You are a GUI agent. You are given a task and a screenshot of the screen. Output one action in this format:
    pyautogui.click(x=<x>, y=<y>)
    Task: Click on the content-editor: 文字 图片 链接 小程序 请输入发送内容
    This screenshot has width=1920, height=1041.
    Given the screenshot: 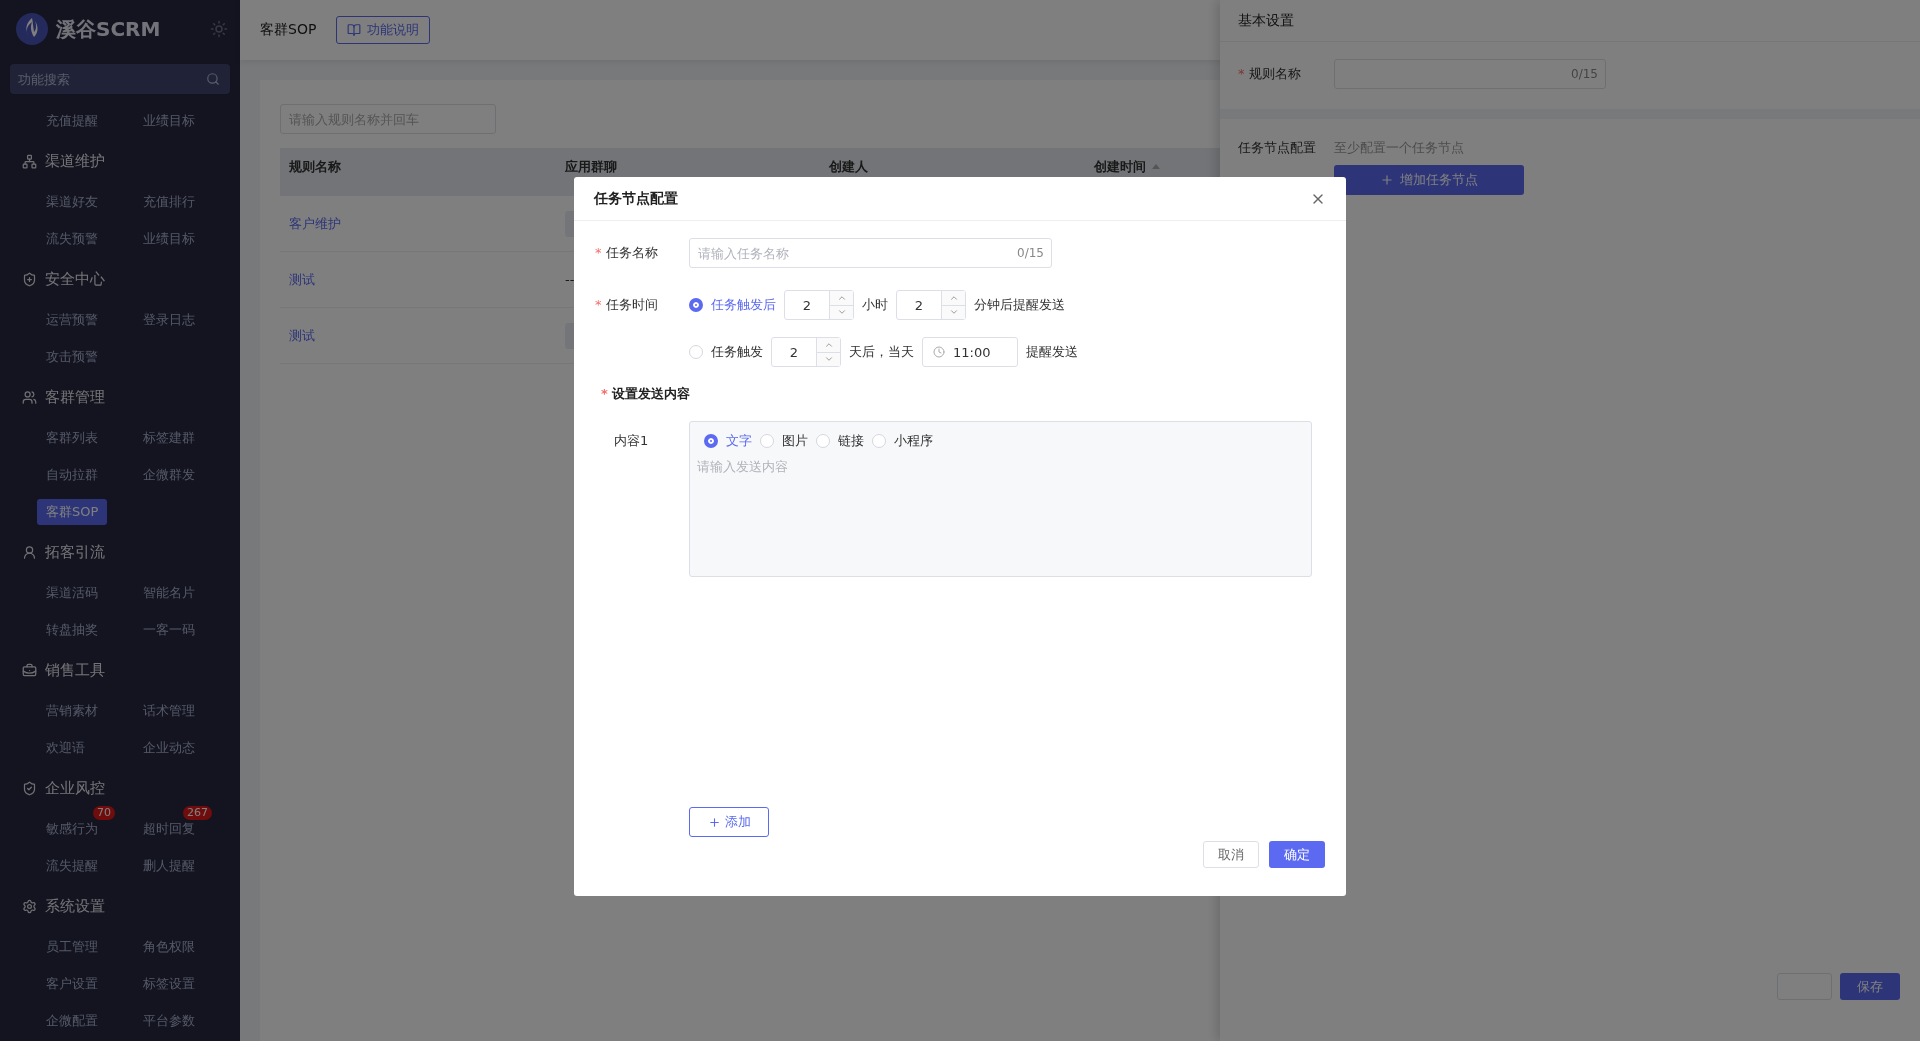 What is the action you would take?
    pyautogui.click(x=1000, y=499)
    